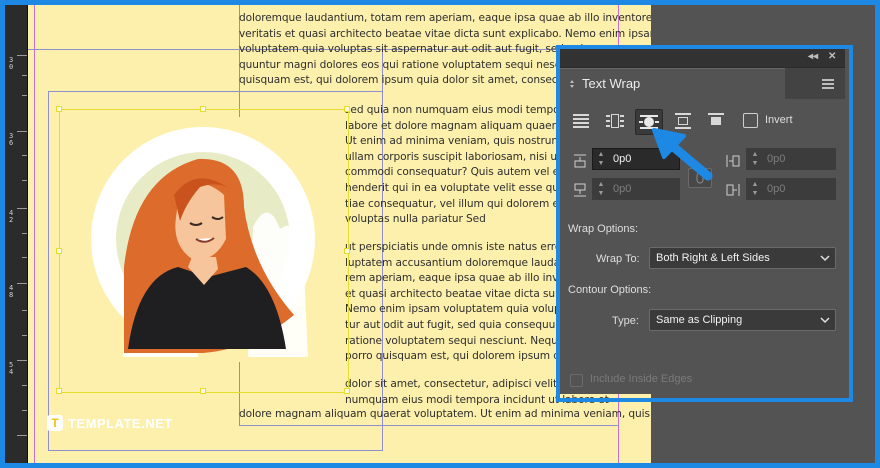 This screenshot has width=880, height=468. Describe the element at coordinates (11, 368) in the screenshot. I see `ruler-number: 5 4` at that location.